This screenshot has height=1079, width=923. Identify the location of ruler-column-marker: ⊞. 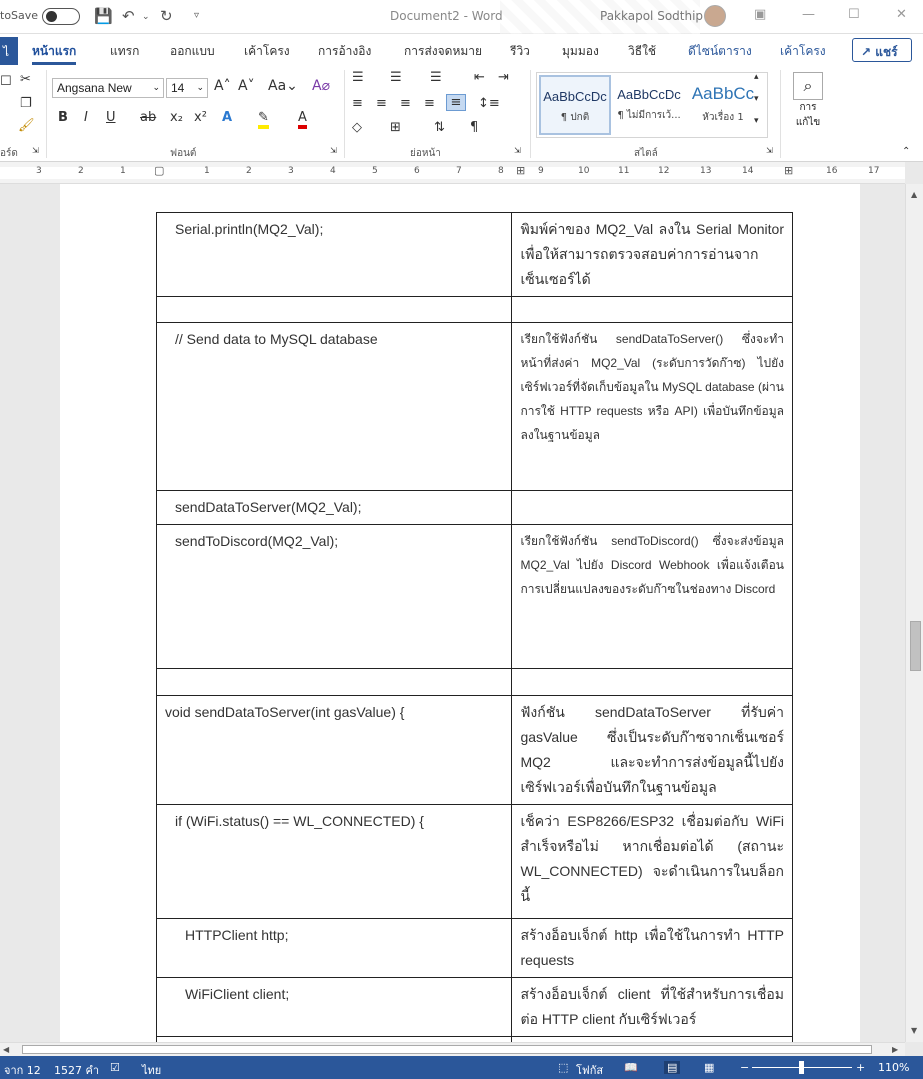
(520, 170).